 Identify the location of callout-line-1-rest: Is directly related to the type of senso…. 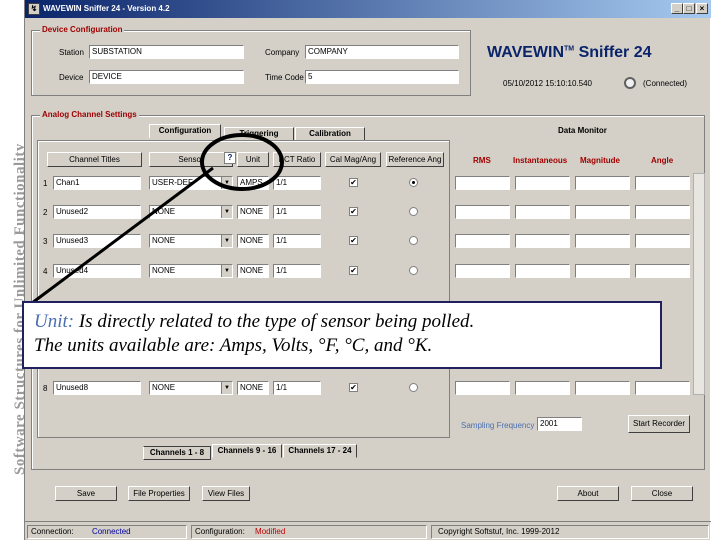
(274, 321).